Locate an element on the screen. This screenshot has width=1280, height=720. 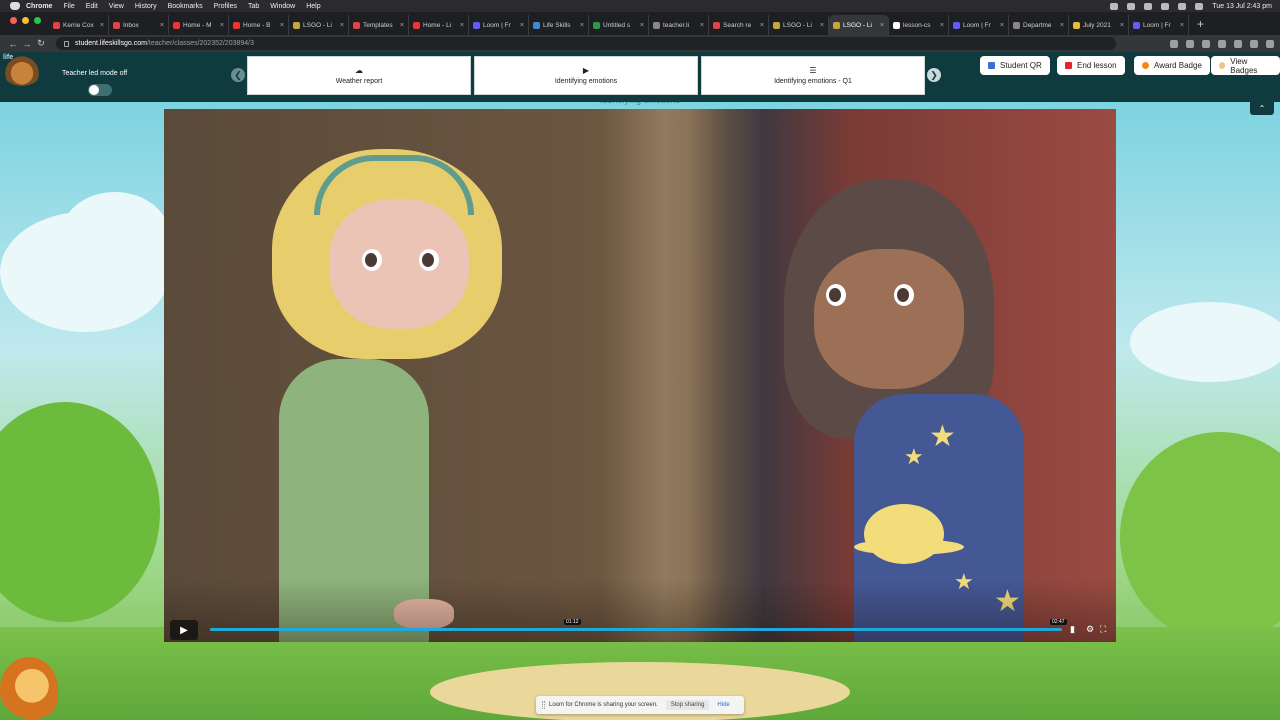
minimize-window-icon is located at coordinates (25, 20).